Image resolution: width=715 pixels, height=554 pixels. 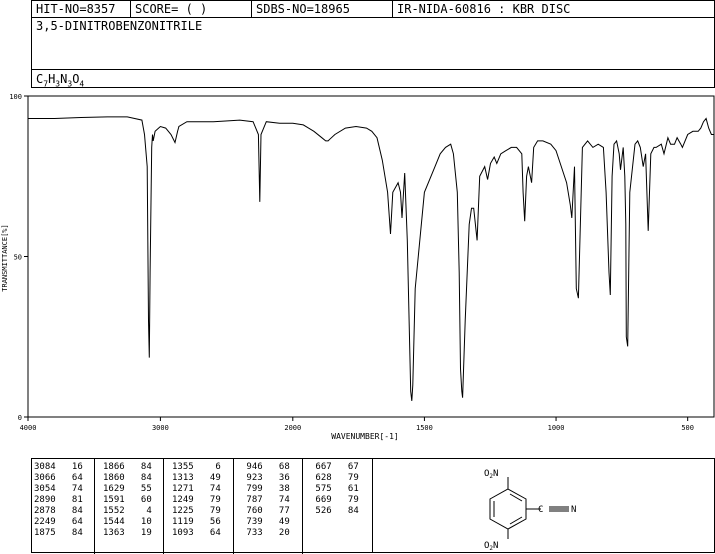 I want to click on peak-row: 923 36, so click(x=265, y=478).